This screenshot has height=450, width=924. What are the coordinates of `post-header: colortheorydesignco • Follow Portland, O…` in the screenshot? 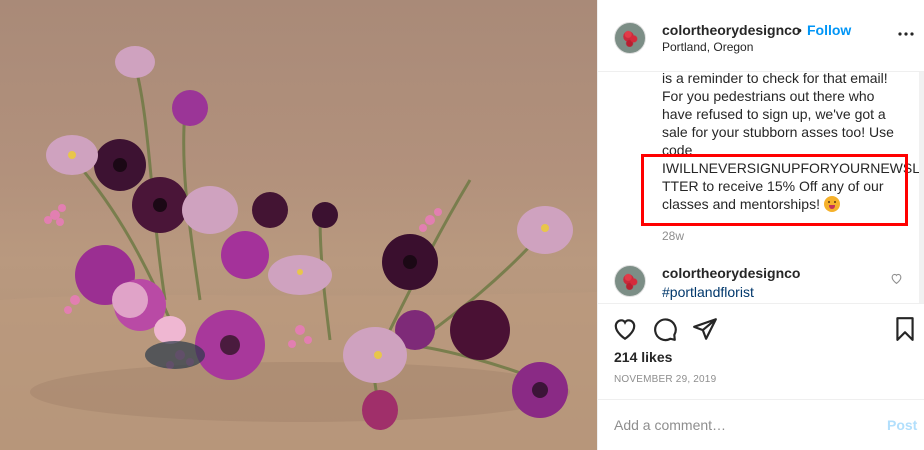 It's located at (761, 36).